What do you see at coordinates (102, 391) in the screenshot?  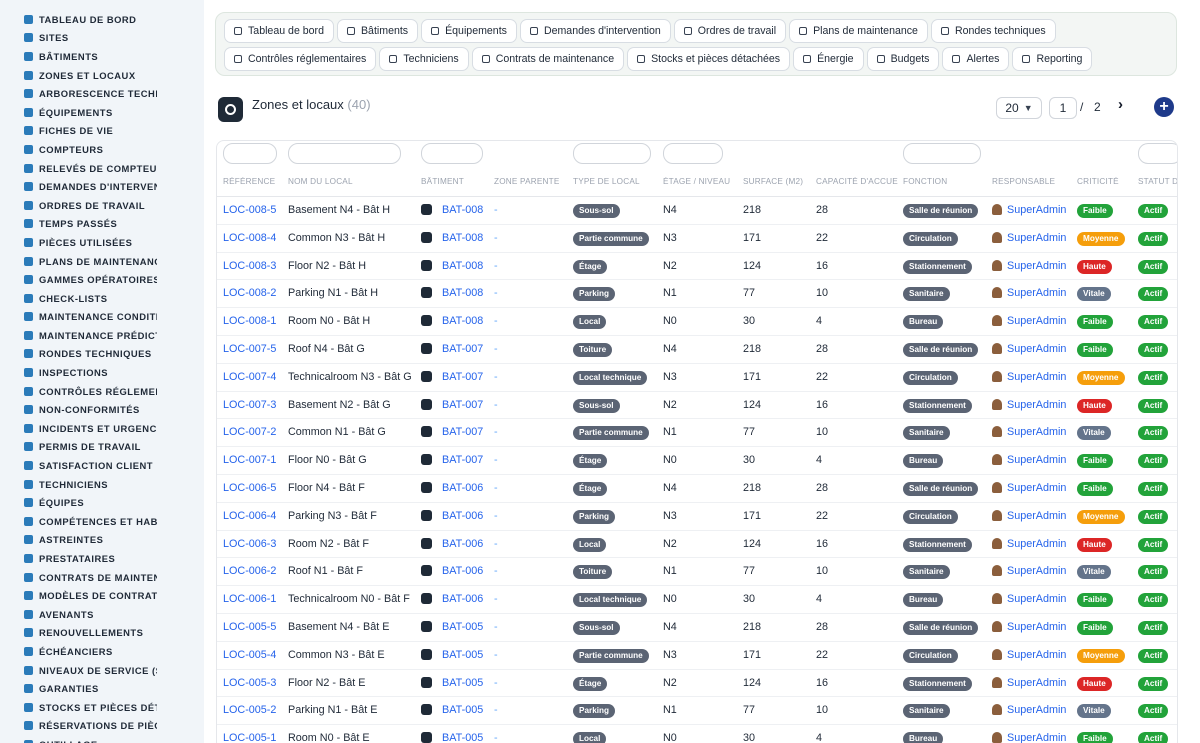 I see `sidebar-item: CONTRÔLES RÉGLEMENTAIRES` at bounding box center [102, 391].